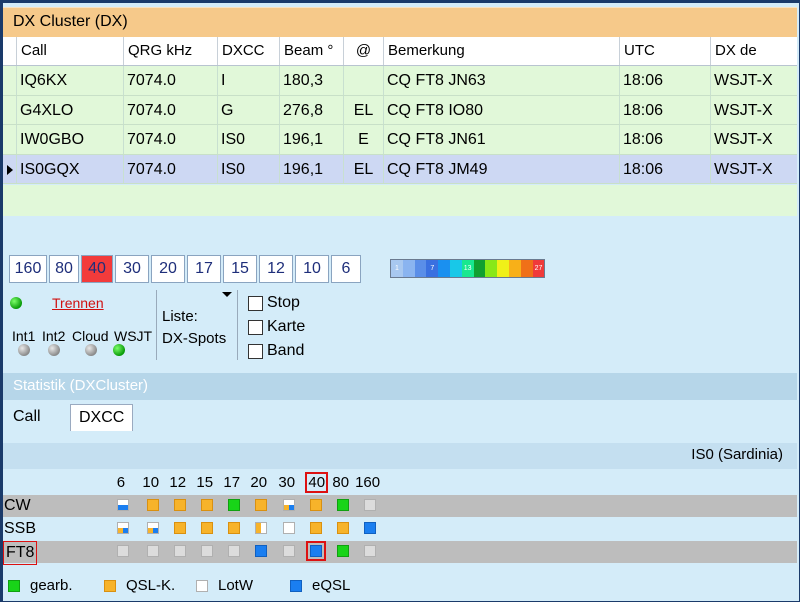 The height and width of the screenshot is (602, 800). What do you see at coordinates (168, 269) in the screenshot?
I see `band-button-20: 20` at bounding box center [168, 269].